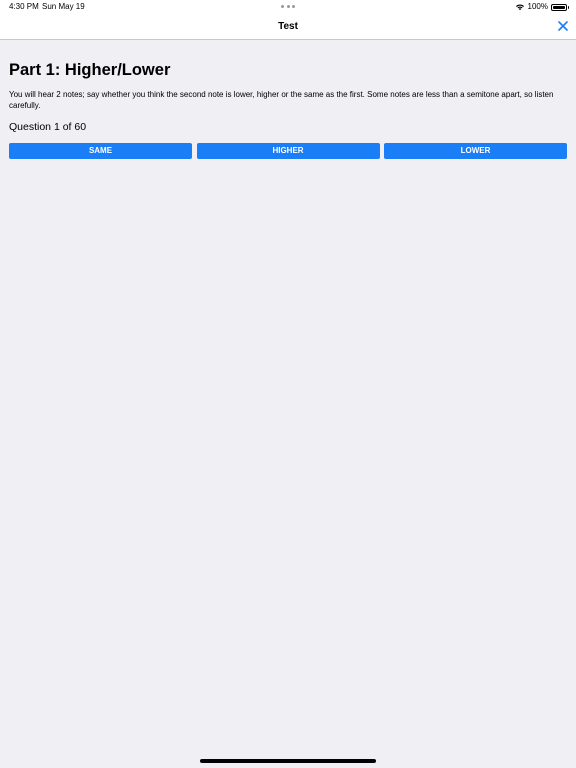 The height and width of the screenshot is (768, 576). I want to click on question-counter: Question 1 of 60, so click(48, 127).